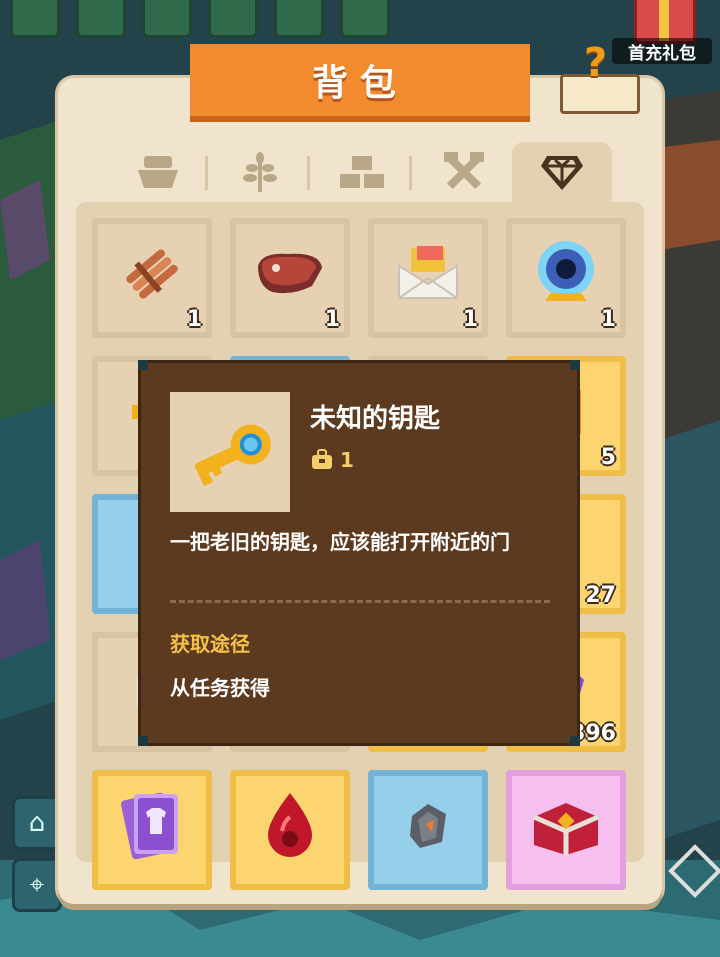 This screenshot has height=957, width=720. I want to click on gem-icon, so click(562, 173).